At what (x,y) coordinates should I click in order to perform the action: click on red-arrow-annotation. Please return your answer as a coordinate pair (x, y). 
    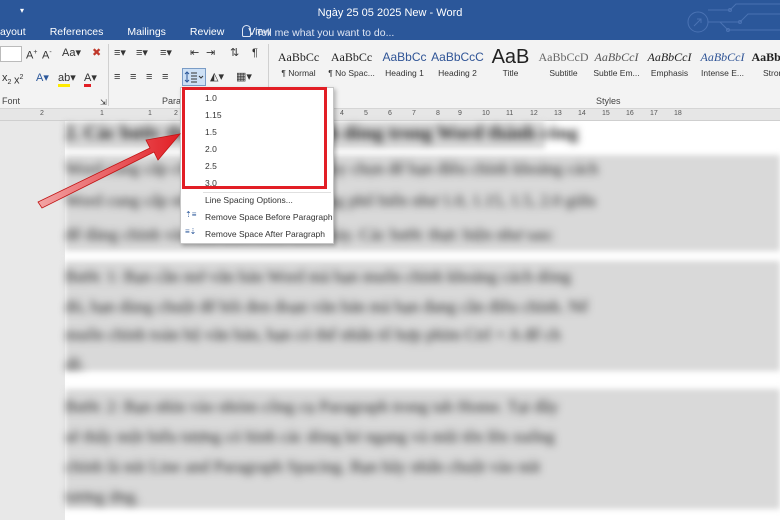
    Looking at the image, I should click on (109, 171).